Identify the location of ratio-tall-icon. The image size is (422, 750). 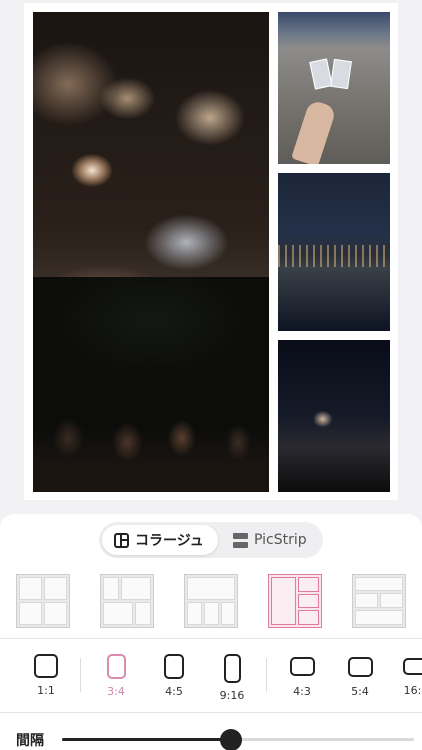
(232, 668).